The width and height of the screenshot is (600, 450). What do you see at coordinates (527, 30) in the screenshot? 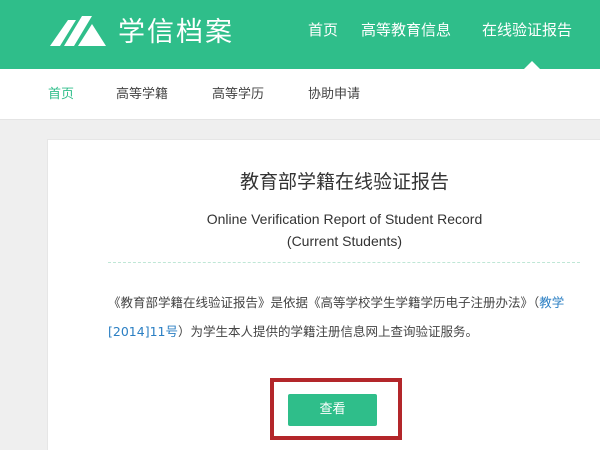
I see `top-nav-online-verification-report: 在线验证报告` at bounding box center [527, 30].